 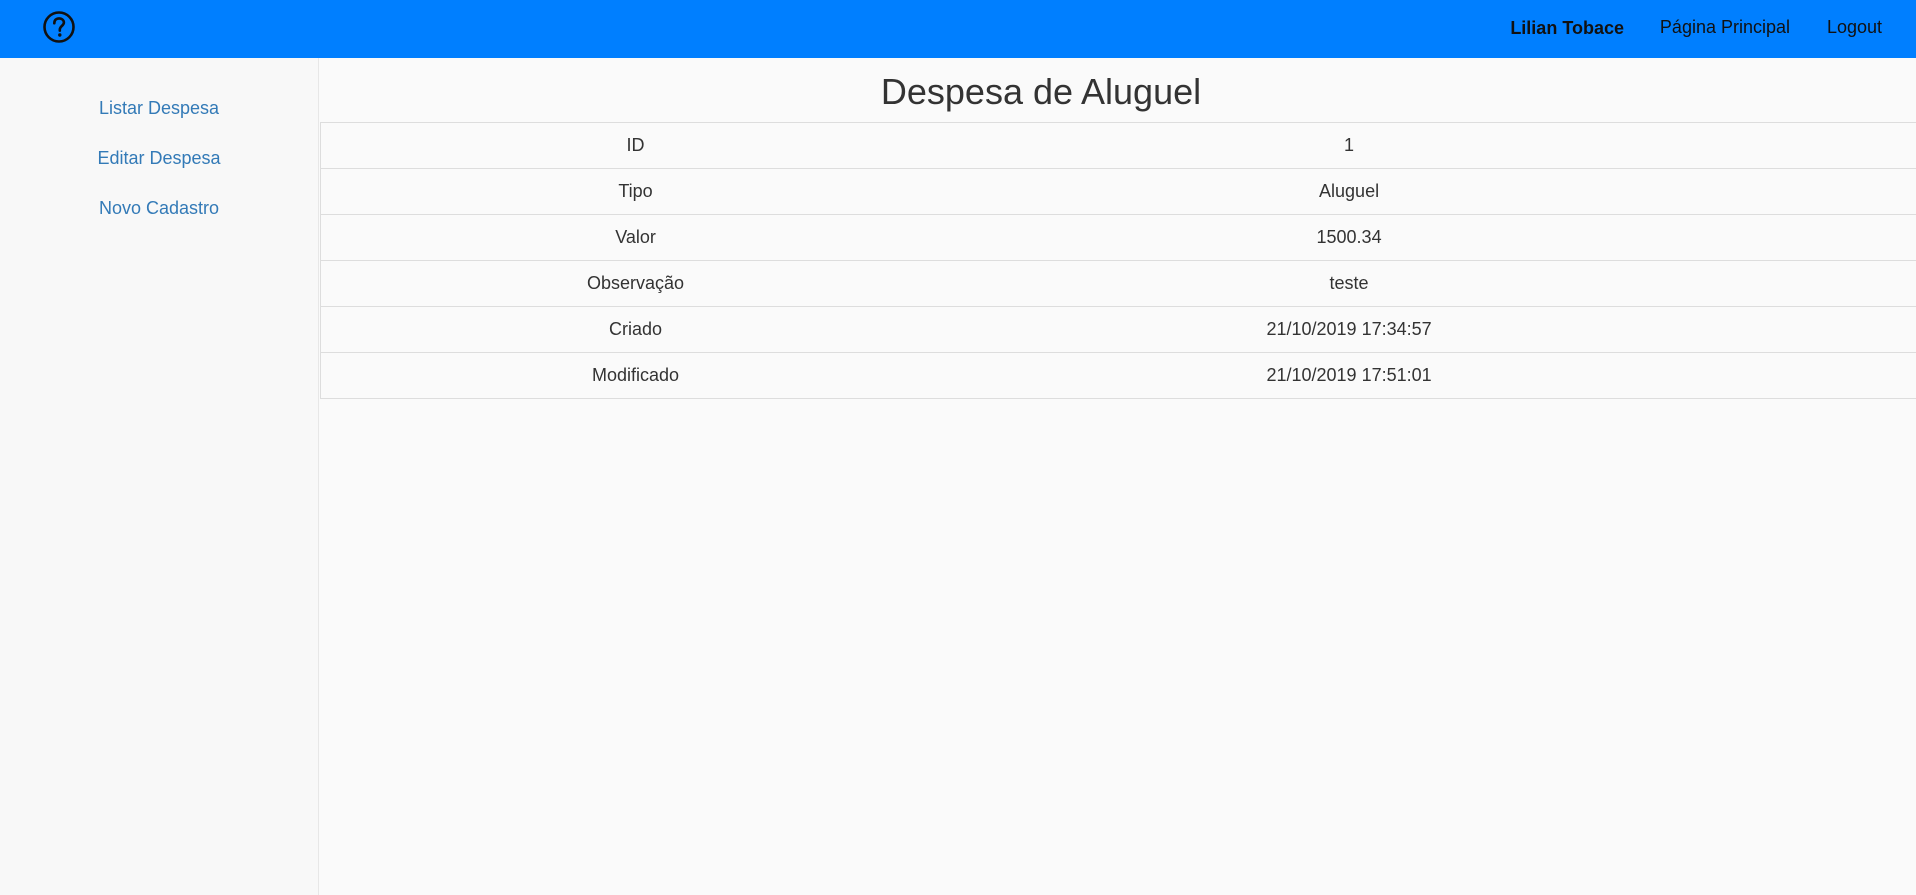 I want to click on row-value-cell: 21/10/2019 17:51:01, so click(x=1433, y=375).